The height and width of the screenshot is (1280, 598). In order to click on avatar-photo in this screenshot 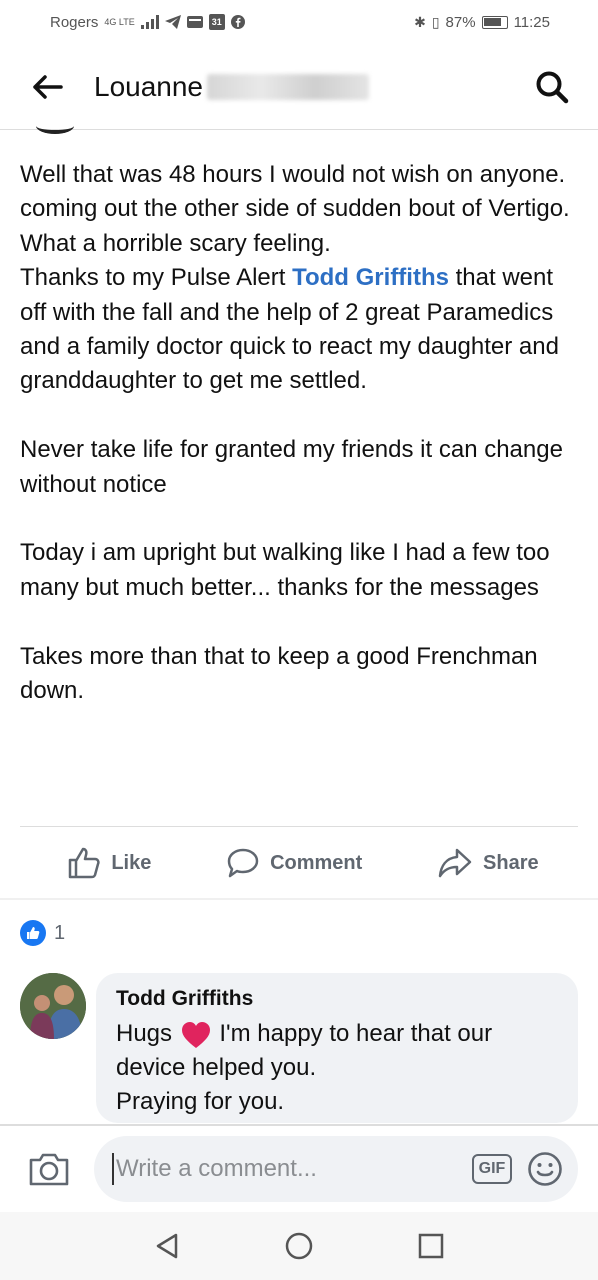, I will do `click(53, 1006)`.